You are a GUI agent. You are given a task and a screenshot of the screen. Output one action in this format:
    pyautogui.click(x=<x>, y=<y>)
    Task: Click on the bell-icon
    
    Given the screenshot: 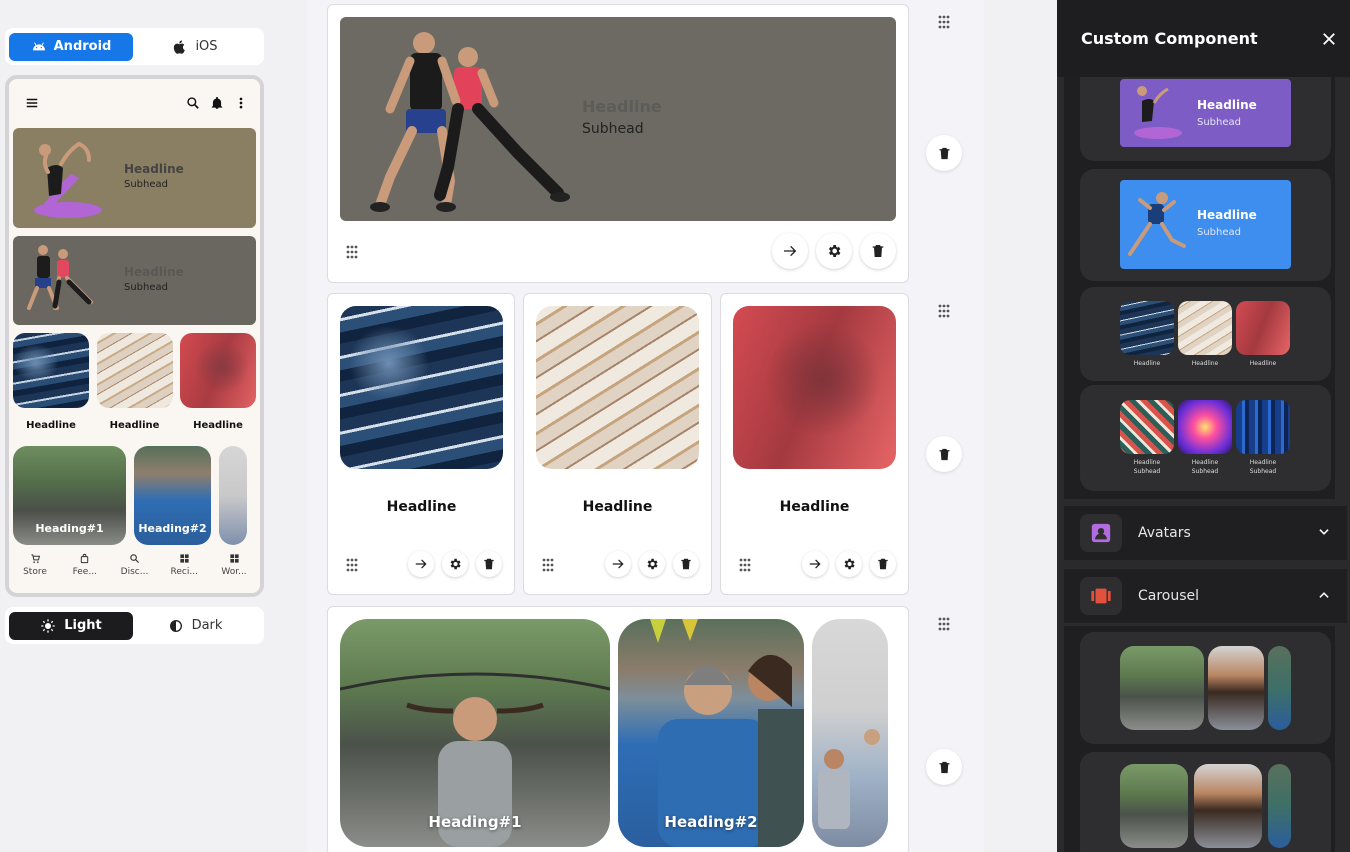 What is the action you would take?
    pyautogui.click(x=217, y=103)
    